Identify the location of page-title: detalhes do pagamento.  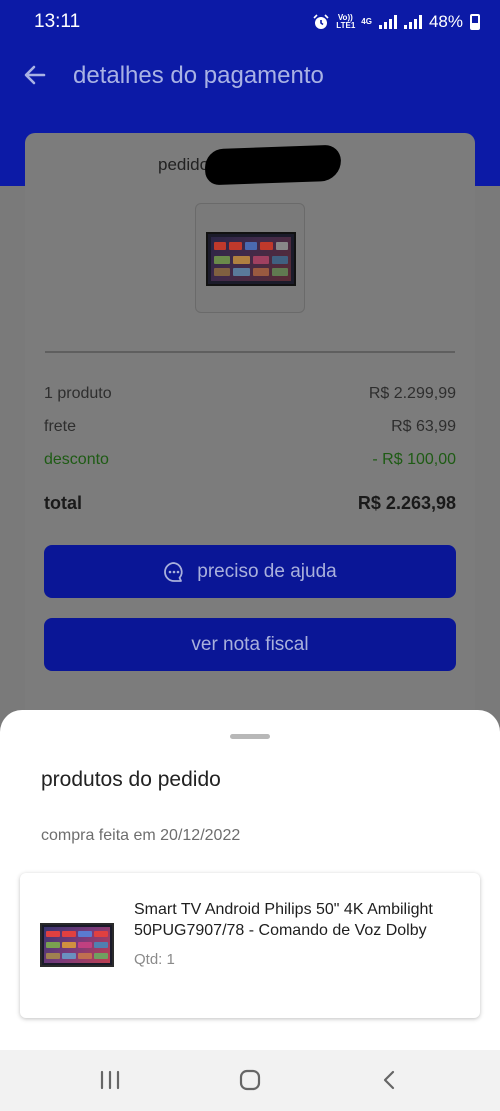
(198, 75).